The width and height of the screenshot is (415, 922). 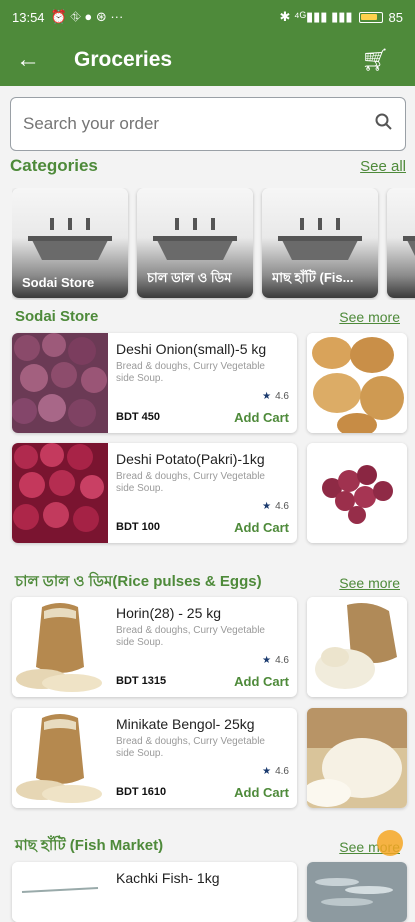 I want to click on product-name: Minikate Bengol- 25kg, so click(x=185, y=724).